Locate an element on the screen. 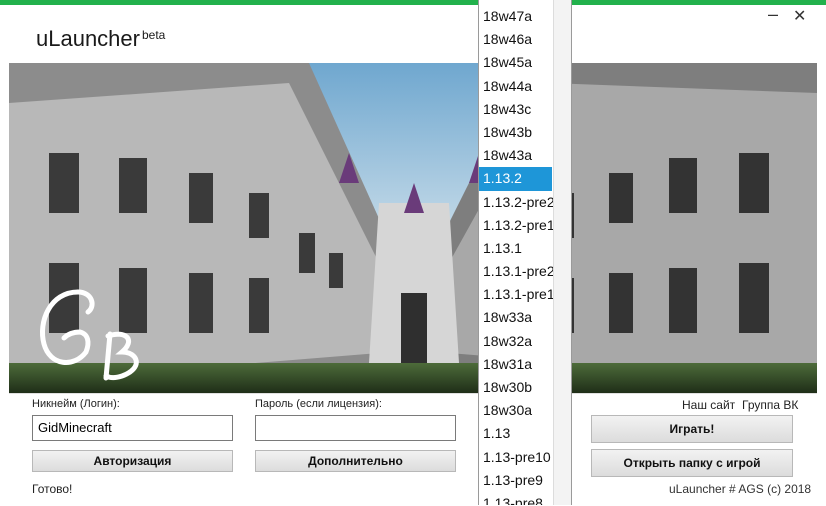 This screenshot has height=506, width=826. version-option: 18w47a is located at coordinates (515, 16).